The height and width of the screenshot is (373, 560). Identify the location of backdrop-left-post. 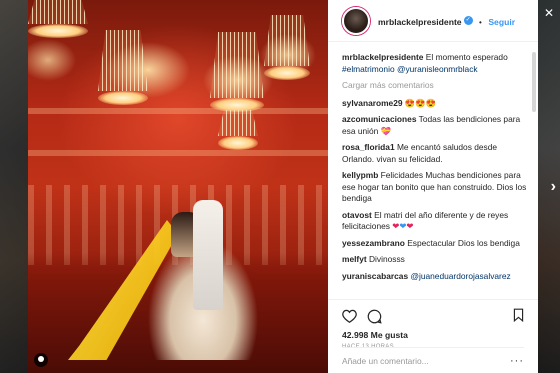
(14, 186).